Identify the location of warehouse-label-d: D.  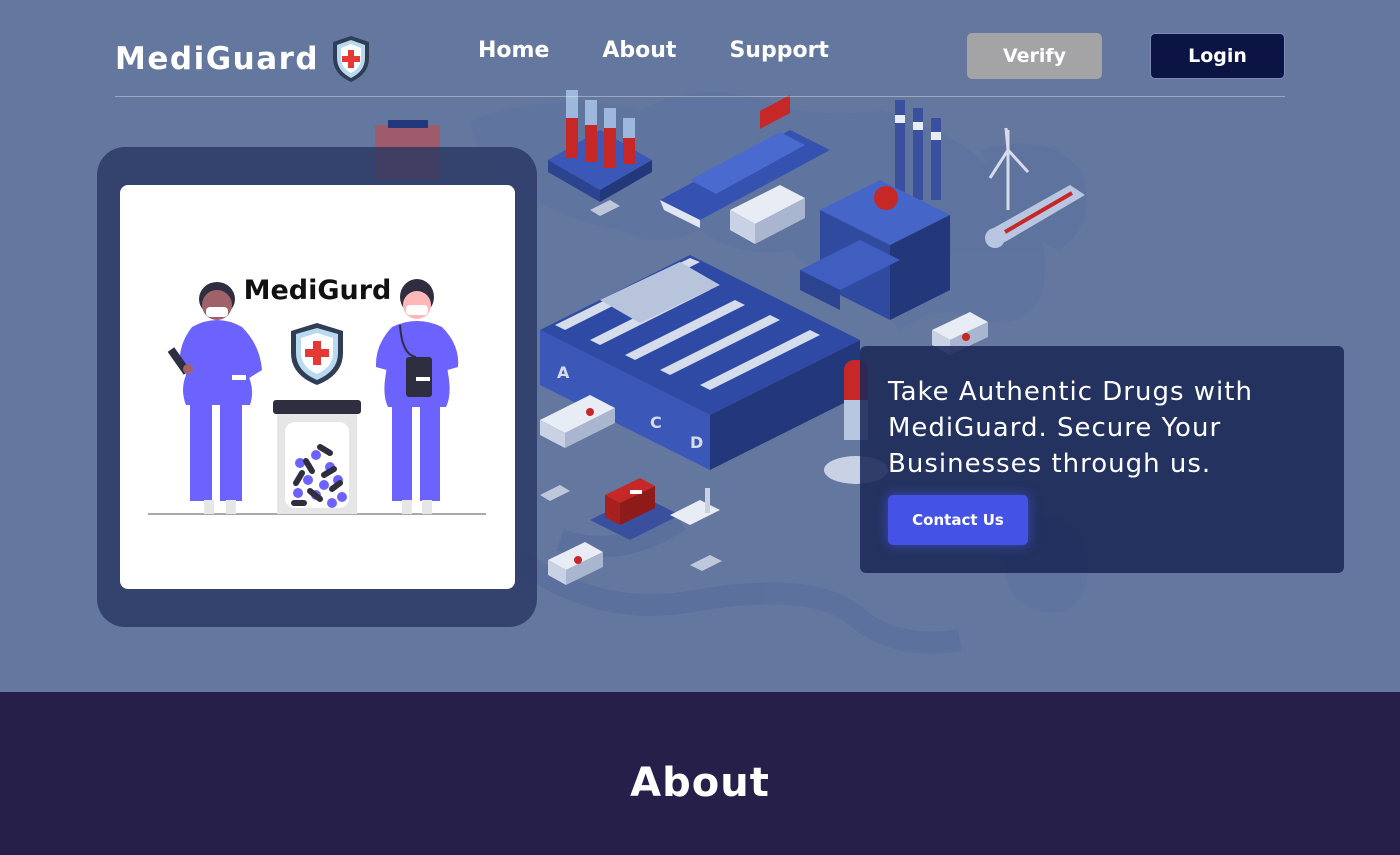
(696, 442).